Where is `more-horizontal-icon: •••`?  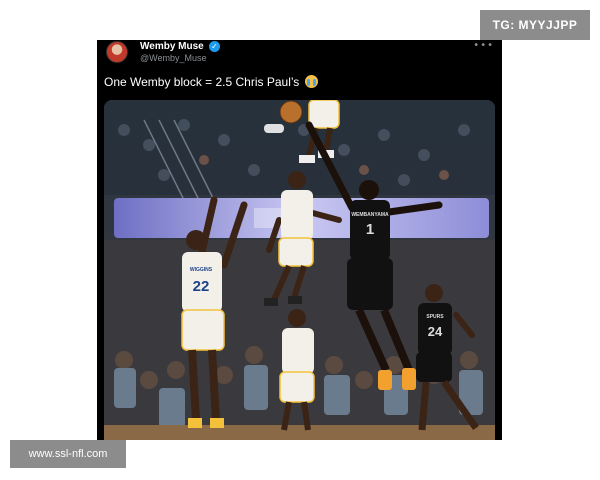
more-horizontal-icon: ••• is located at coordinates (483, 45).